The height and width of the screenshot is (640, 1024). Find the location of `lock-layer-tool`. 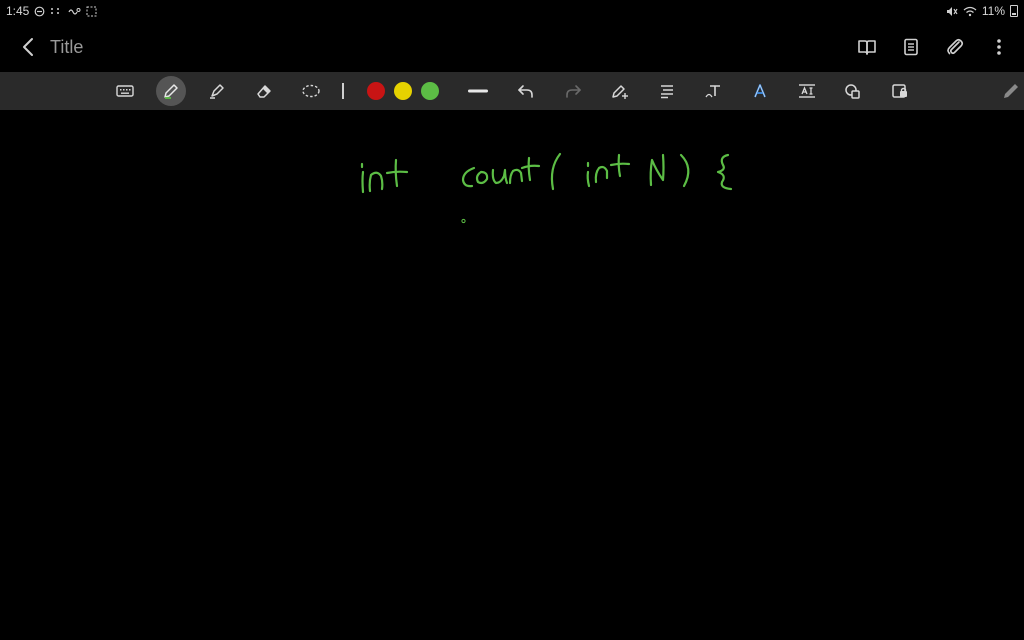

lock-layer-tool is located at coordinates (900, 91).